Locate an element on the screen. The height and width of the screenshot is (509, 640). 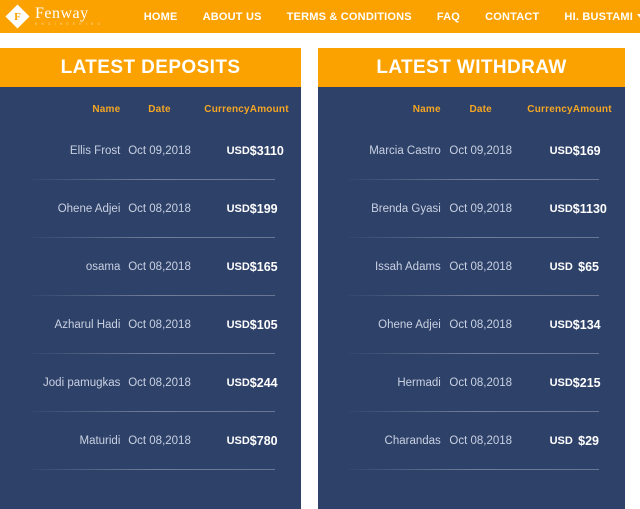
table-row: Azharul Hadi Oct 08,2018 USD $105 is located at coordinates (150, 325).